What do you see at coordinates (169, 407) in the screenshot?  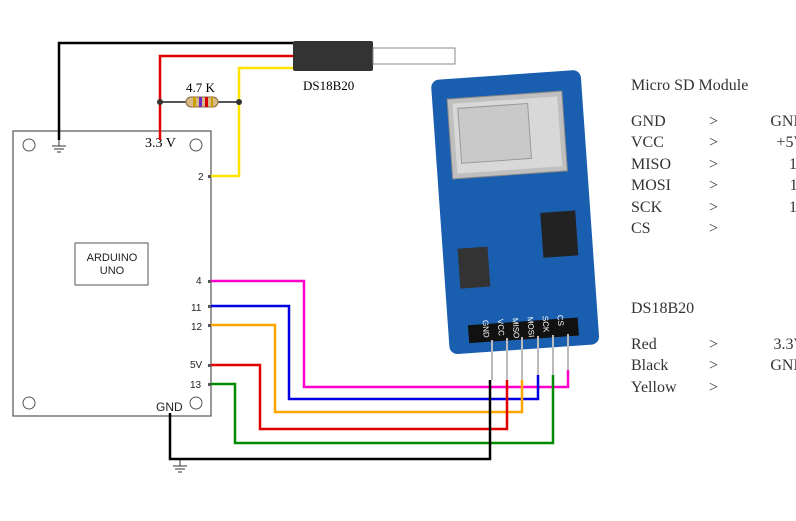 I see `pin-label-gnd: GND` at bounding box center [169, 407].